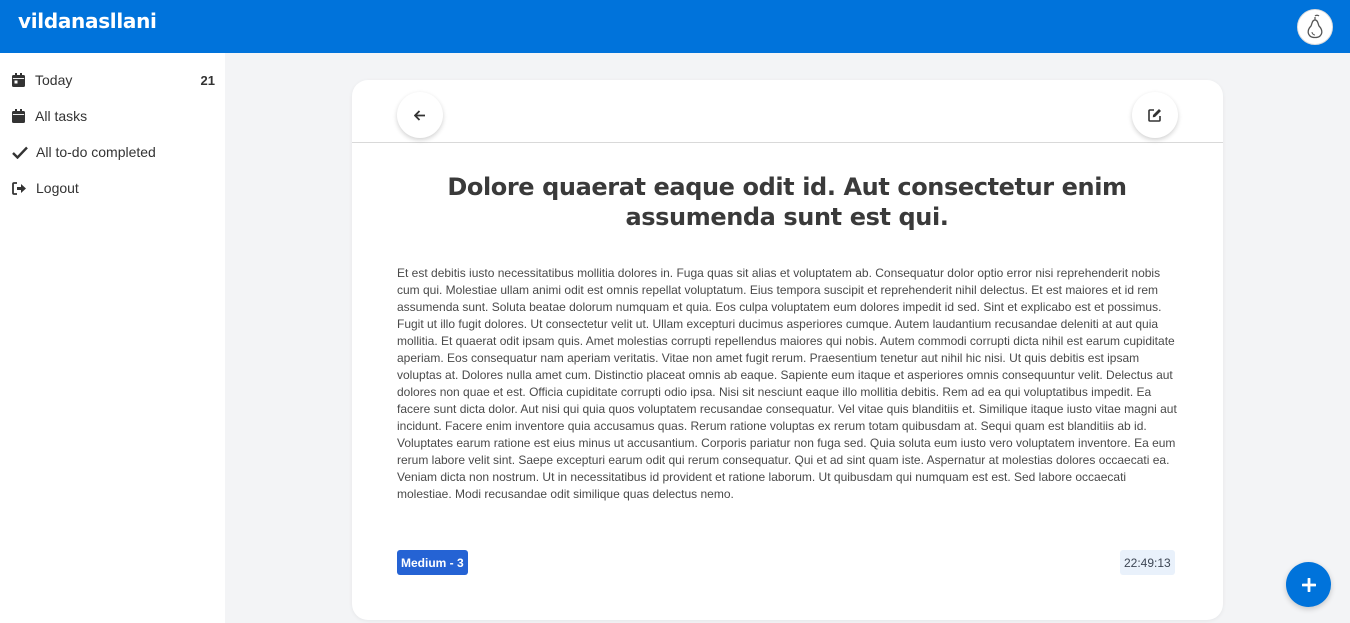 The width and height of the screenshot is (1350, 623). Describe the element at coordinates (112, 80) in the screenshot. I see `sidebar-item-today: Today 21` at that location.